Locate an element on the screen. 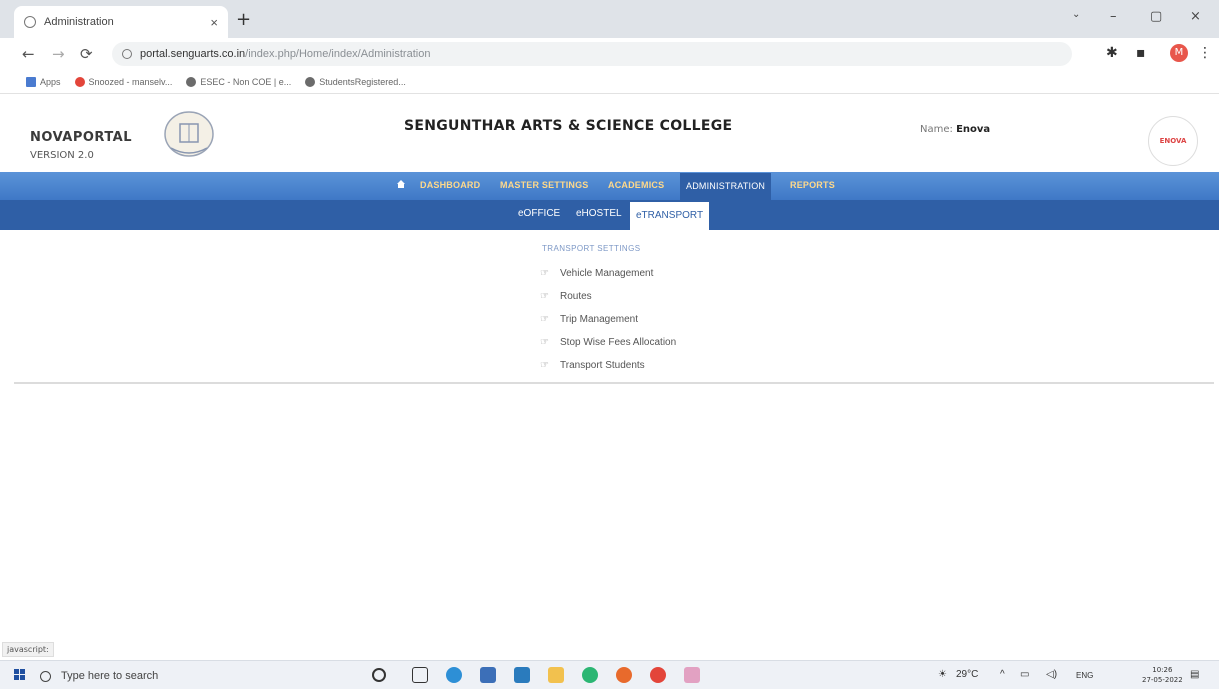  search-placeholder: Type here to search is located at coordinates (110, 676).